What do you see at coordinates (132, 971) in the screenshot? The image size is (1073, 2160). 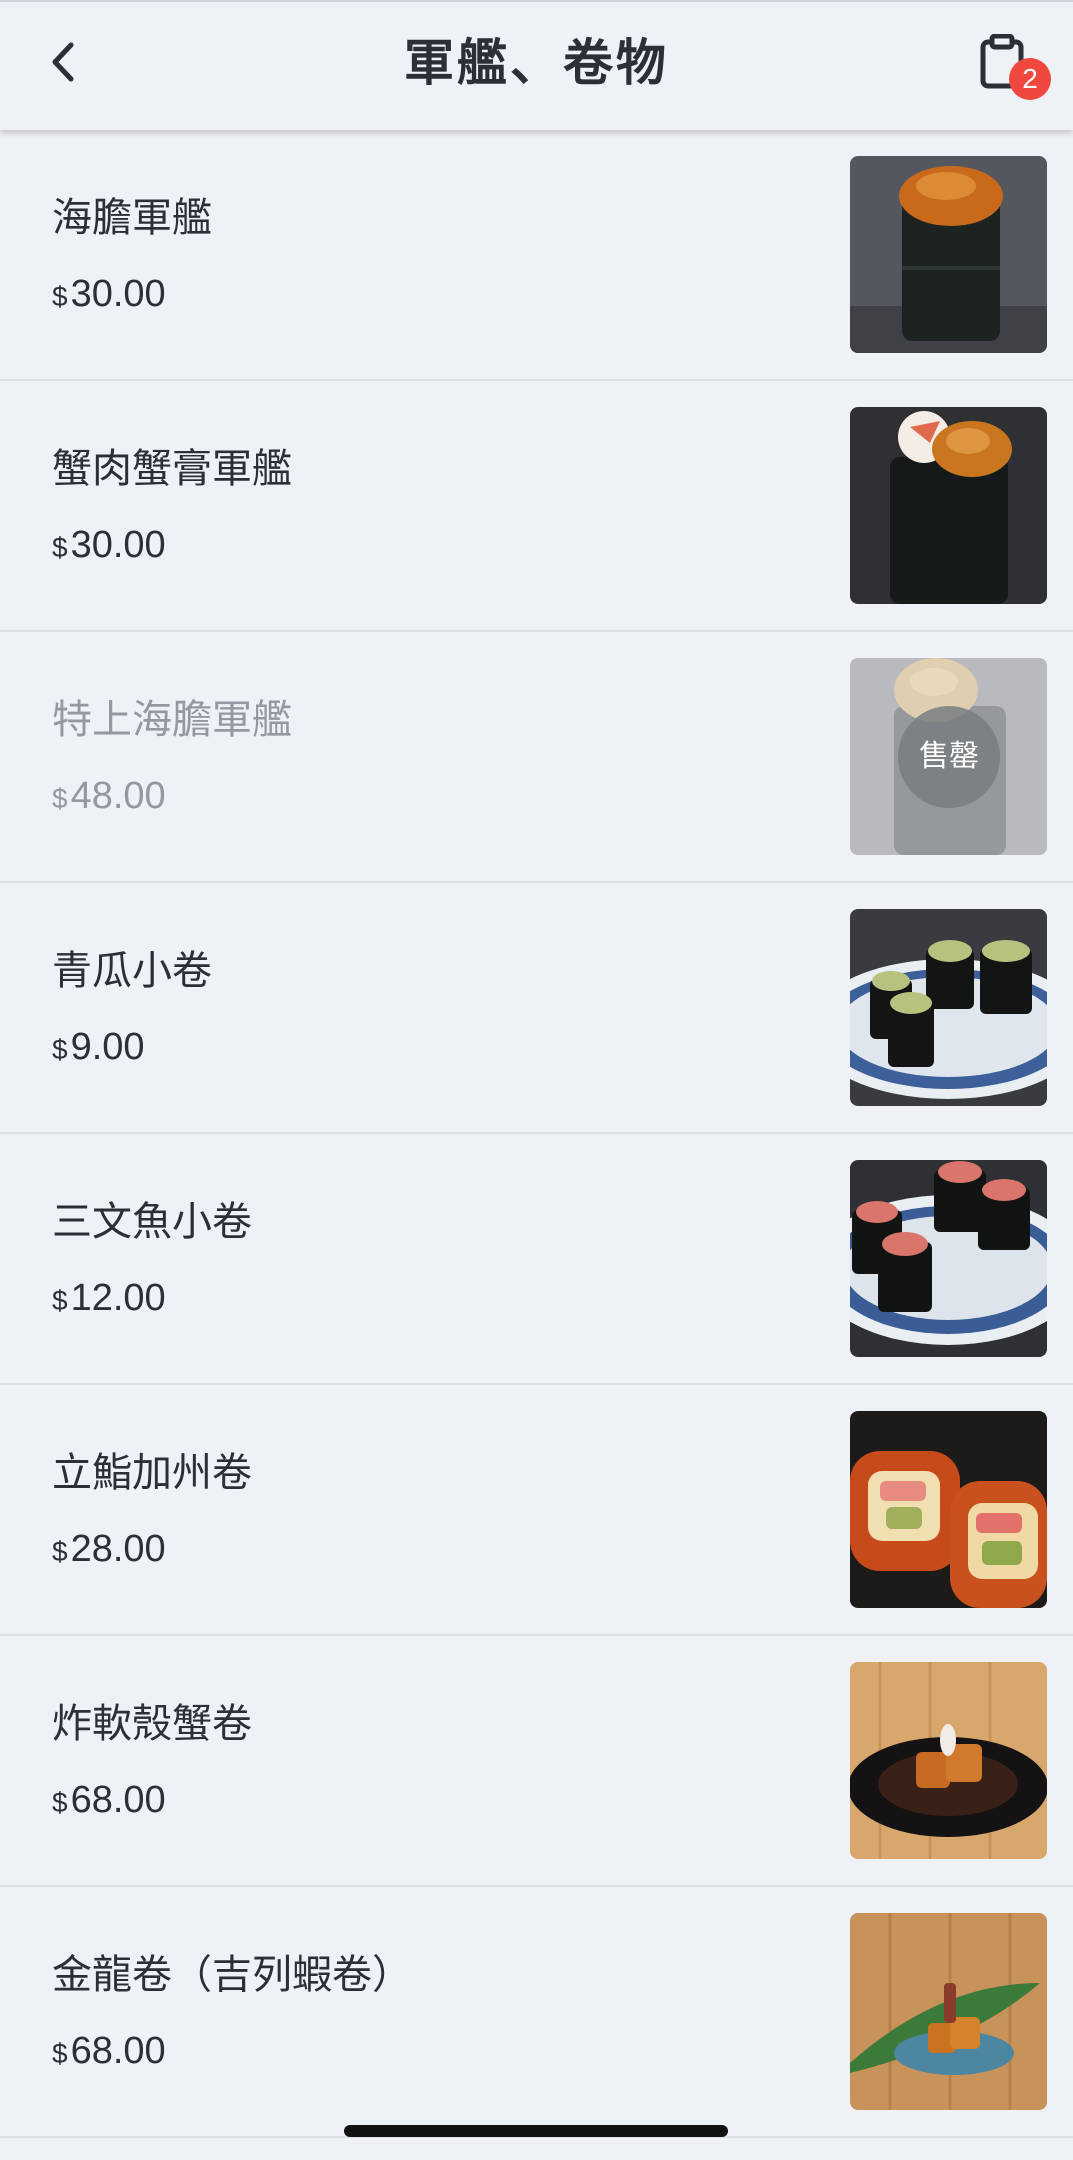 I see `item-name: 青瓜小卷` at bounding box center [132, 971].